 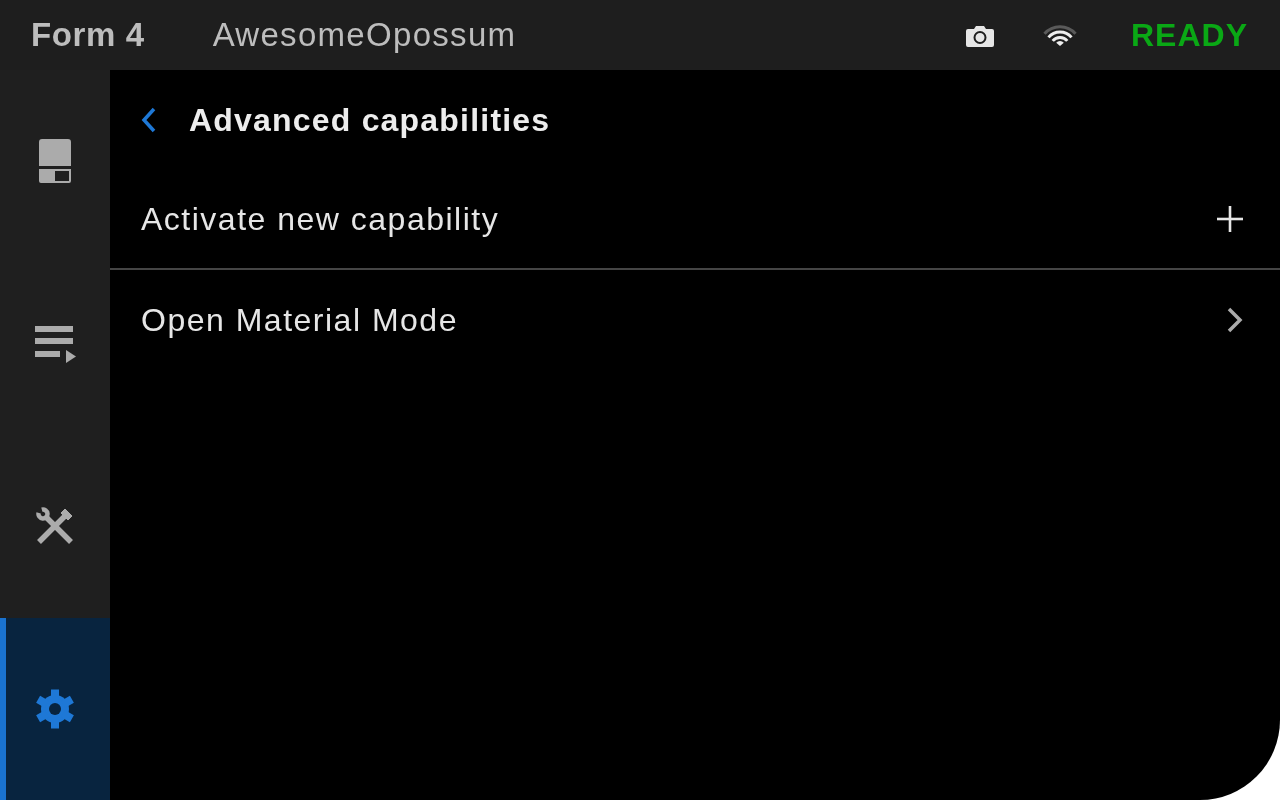 What do you see at coordinates (55, 161) in the screenshot?
I see `printer-icon` at bounding box center [55, 161].